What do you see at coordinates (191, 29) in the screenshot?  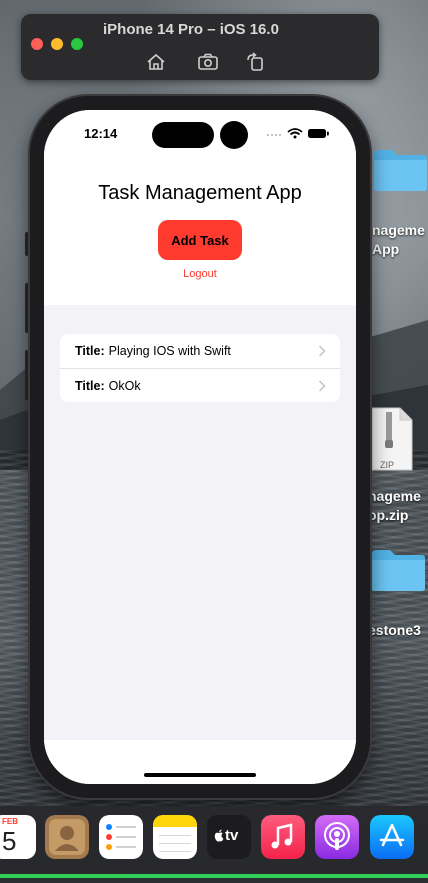 I see `simulator-title: iPhone 14 Pro – iOS 16.0` at bounding box center [191, 29].